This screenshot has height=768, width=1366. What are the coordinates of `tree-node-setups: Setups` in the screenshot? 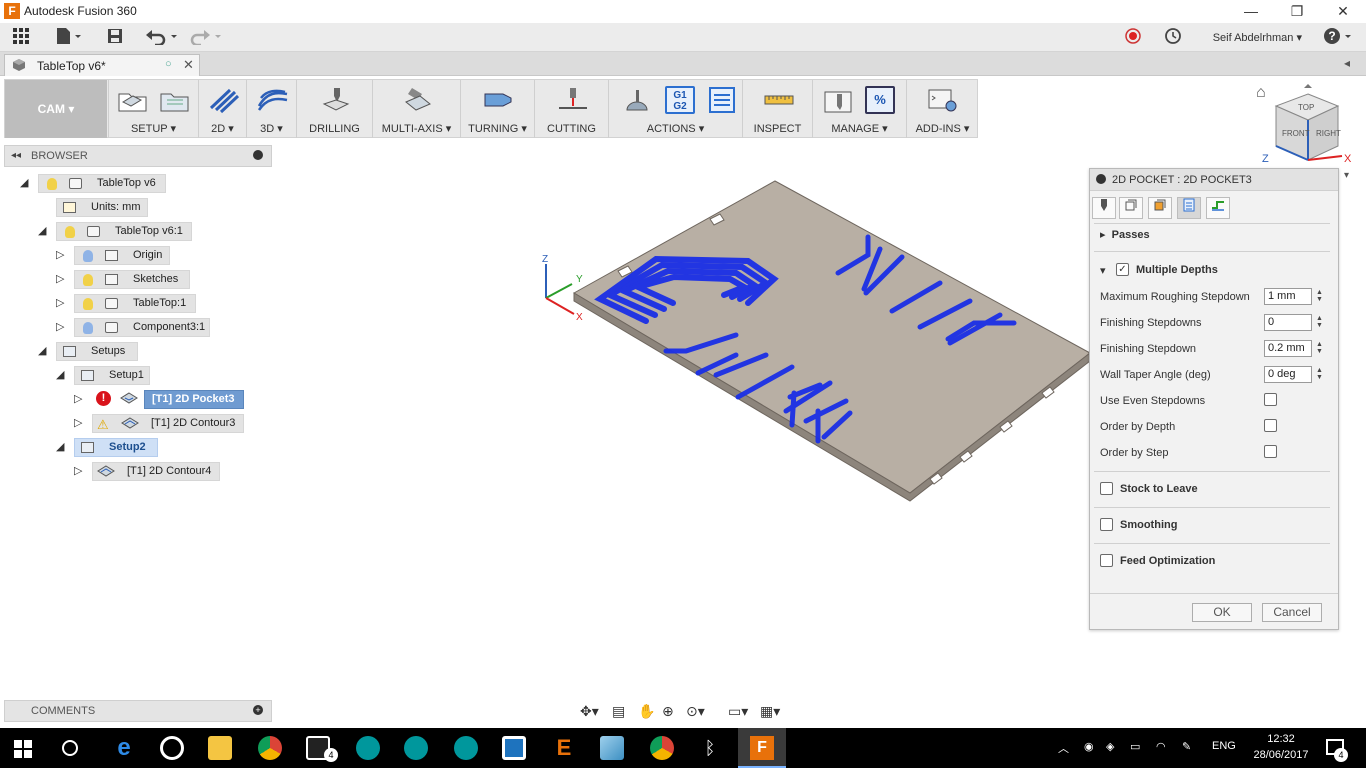 It's located at (97, 351).